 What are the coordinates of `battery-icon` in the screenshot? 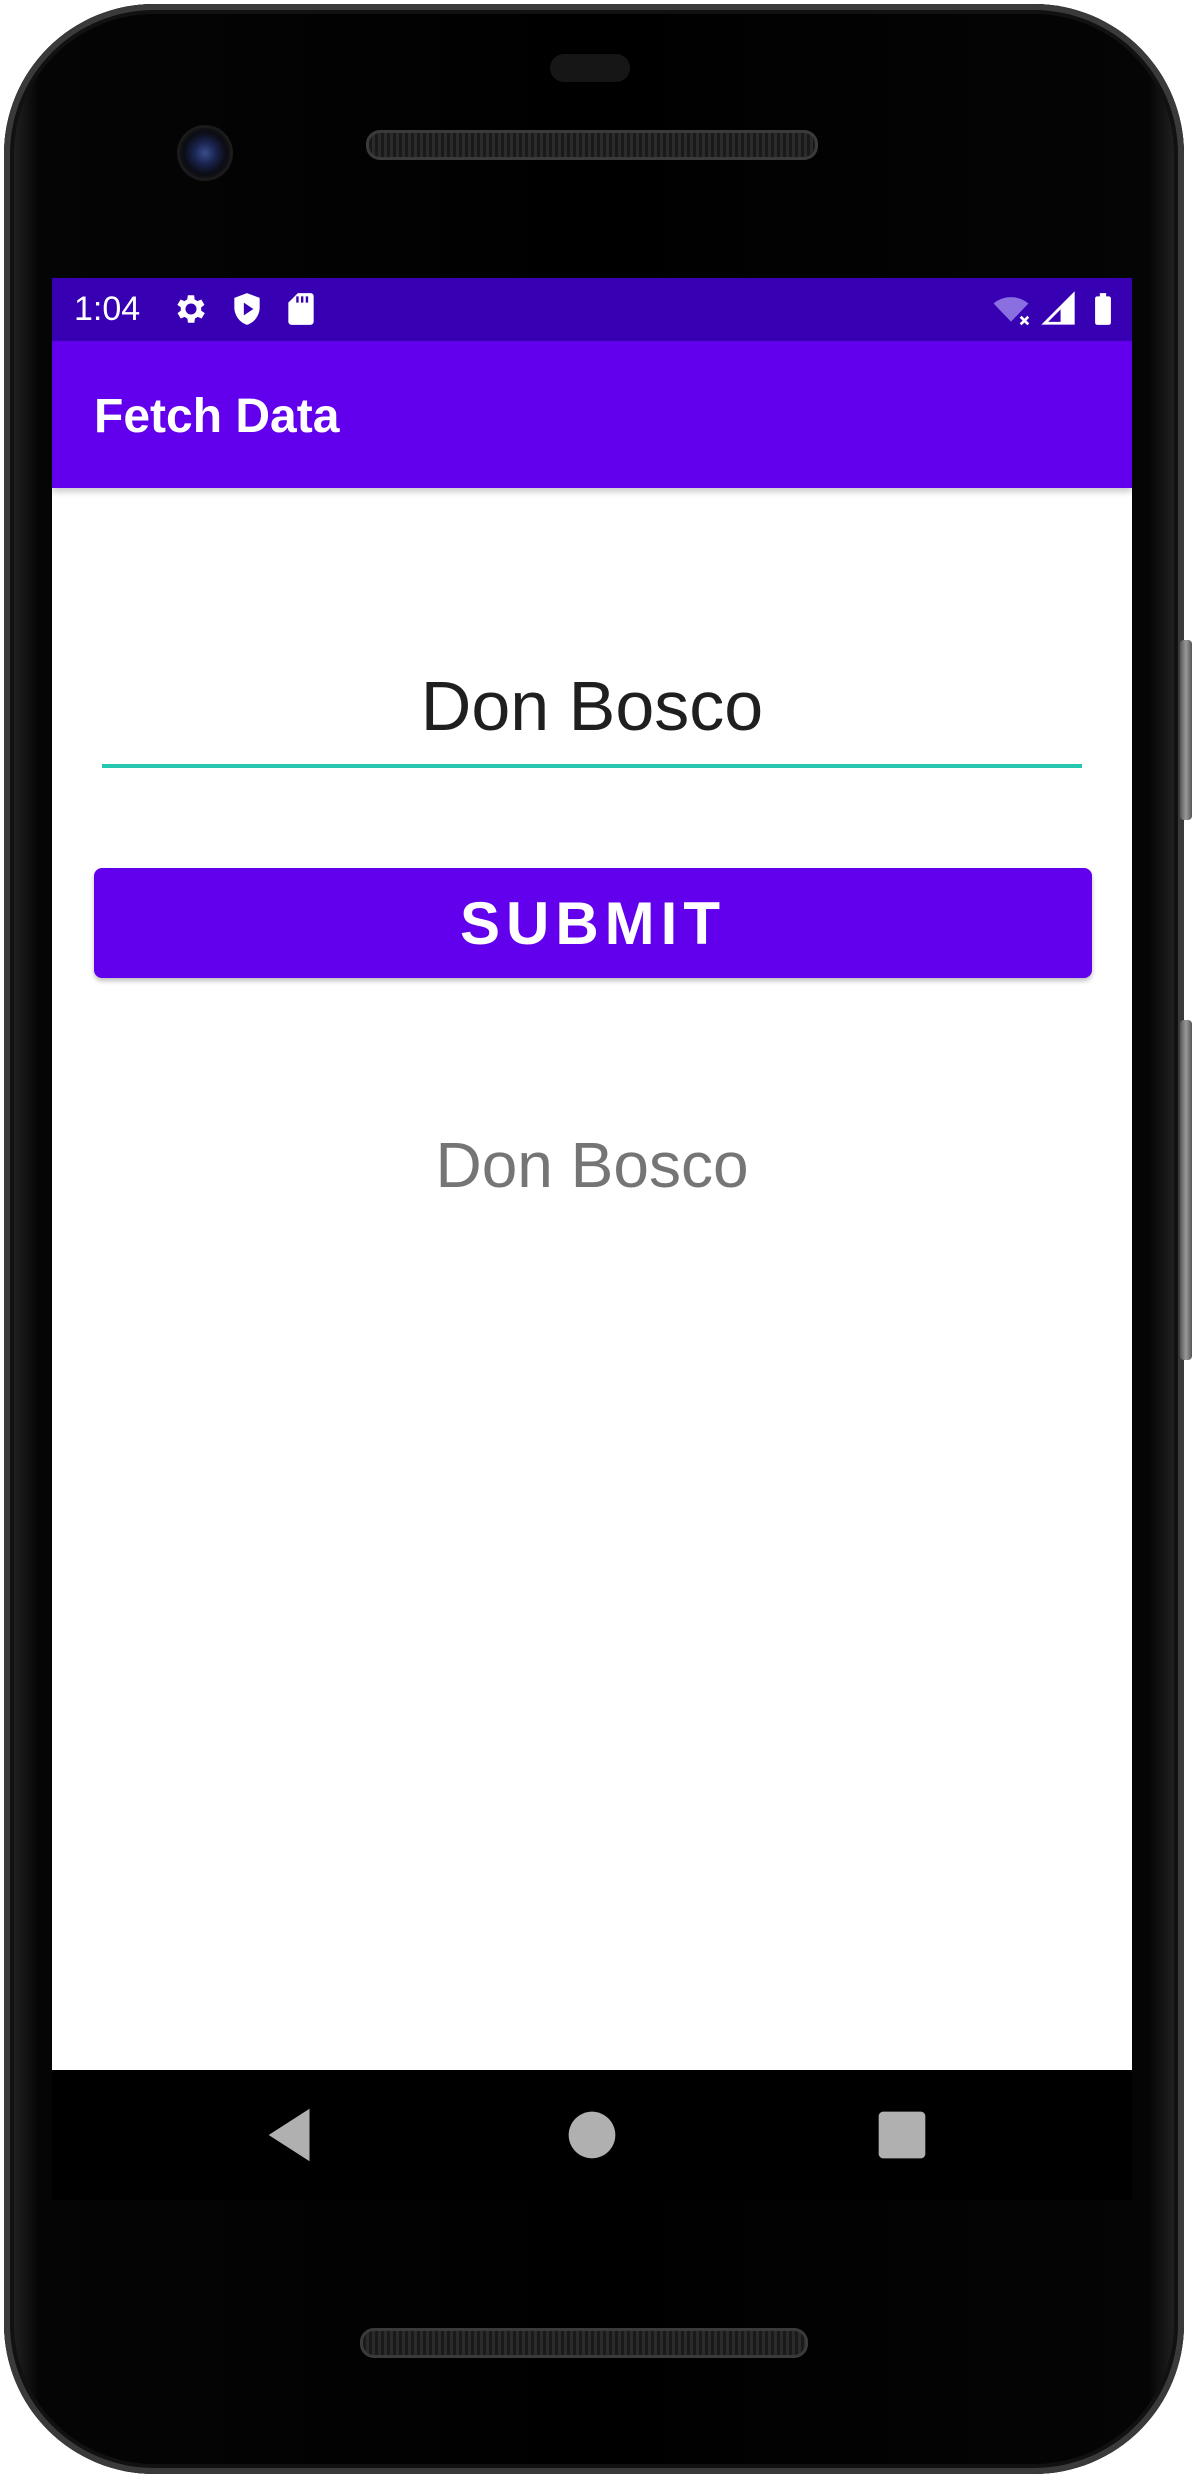 It's located at (1103, 309).